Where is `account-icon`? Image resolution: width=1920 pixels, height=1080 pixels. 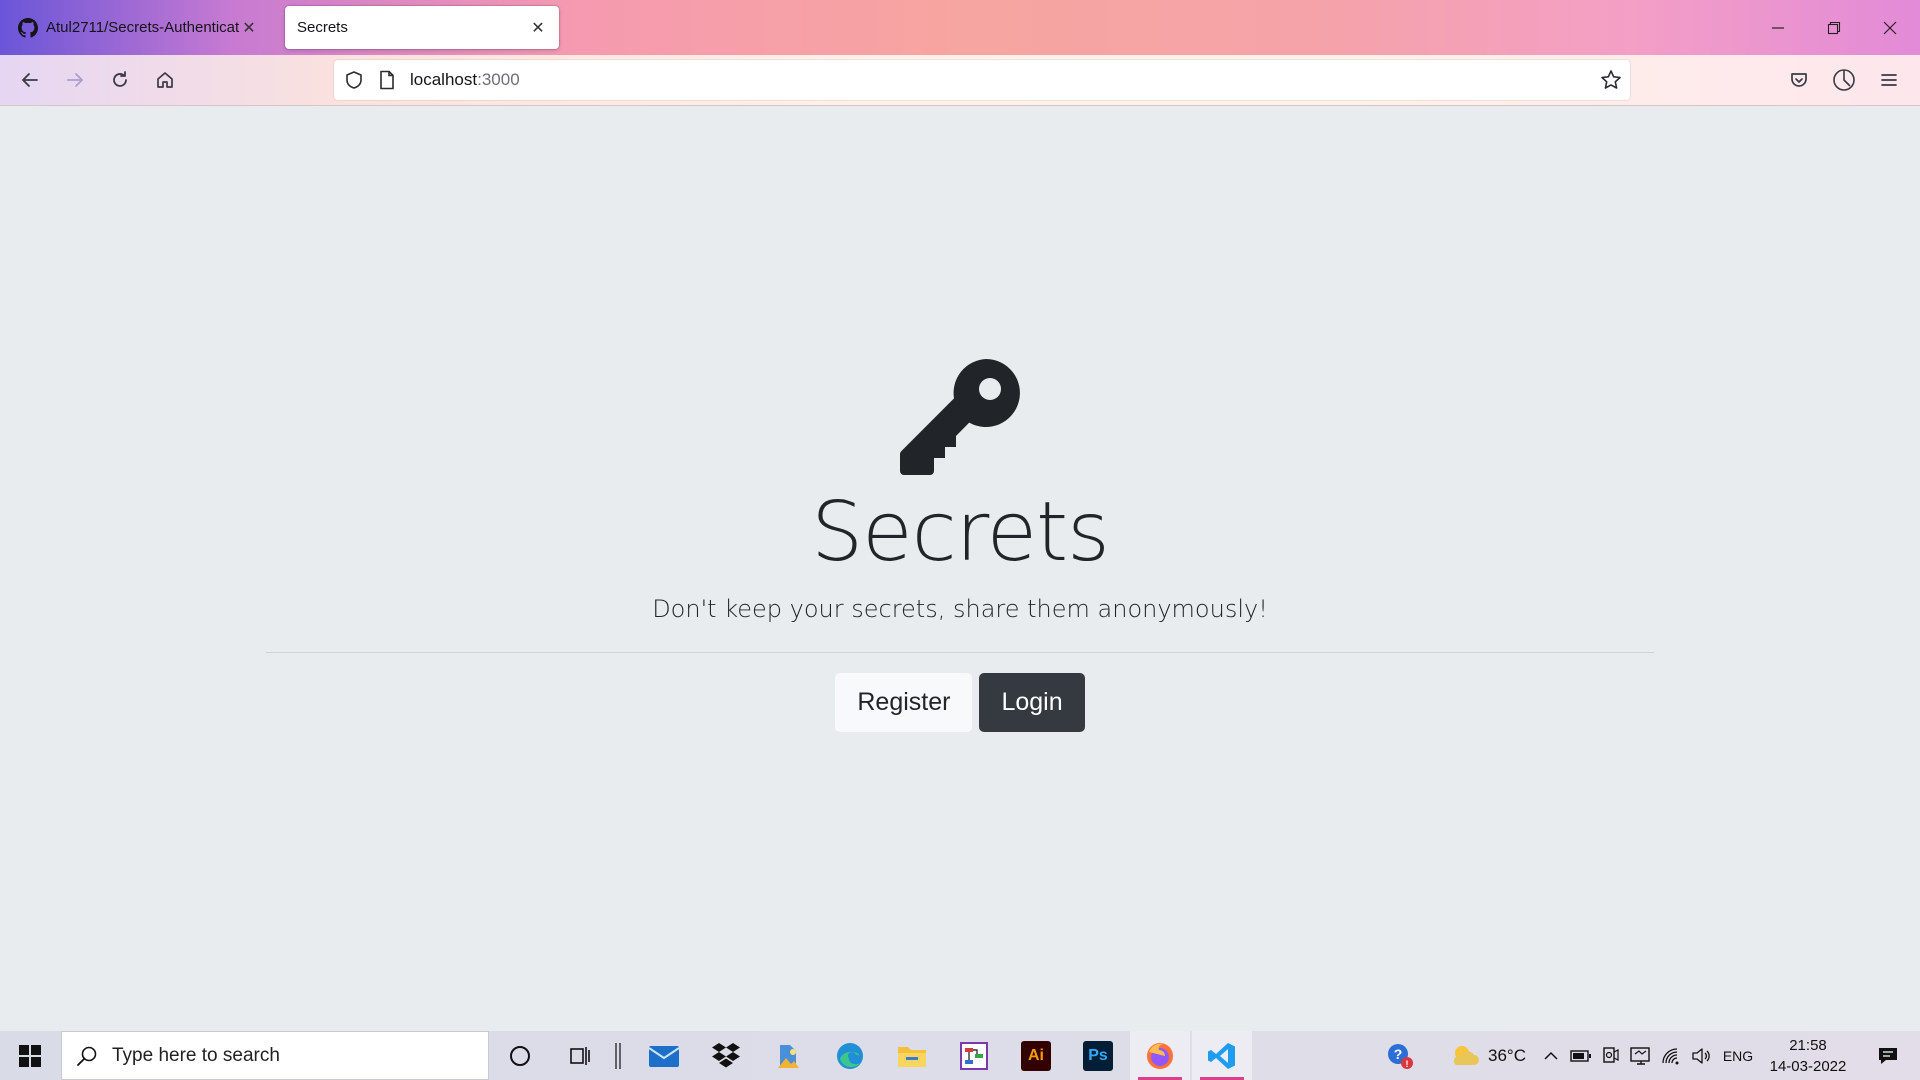
account-icon is located at coordinates (1844, 80).